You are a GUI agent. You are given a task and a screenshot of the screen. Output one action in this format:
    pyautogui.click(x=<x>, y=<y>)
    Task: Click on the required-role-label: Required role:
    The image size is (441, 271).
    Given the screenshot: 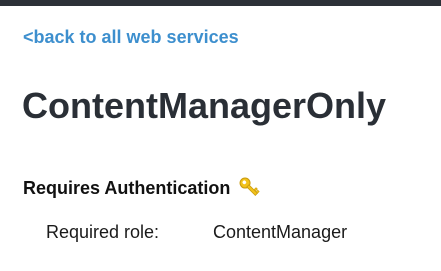 What is the action you would take?
    pyautogui.click(x=103, y=232)
    